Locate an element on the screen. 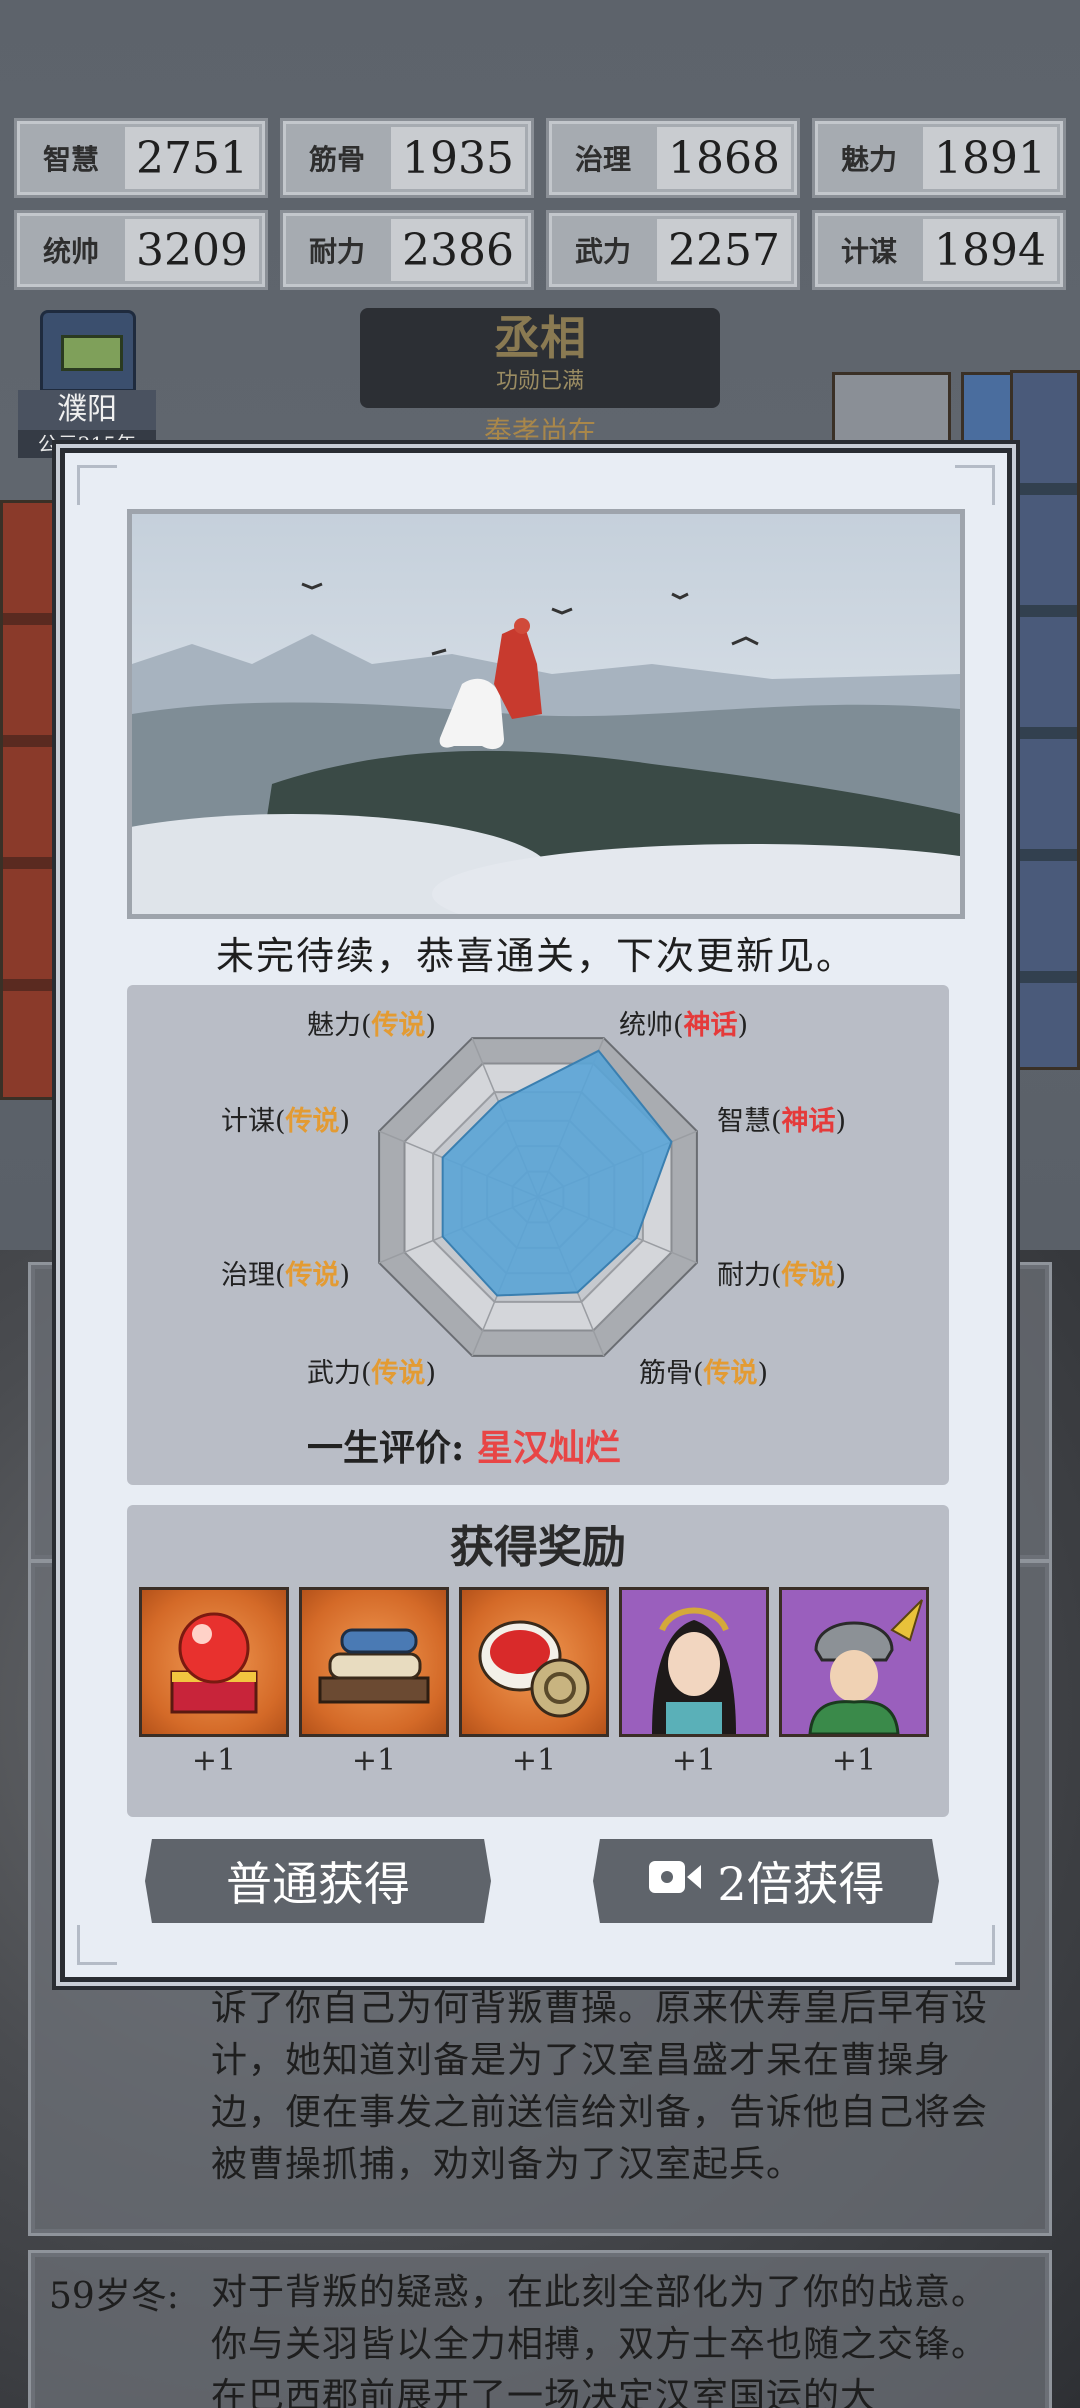 This screenshot has width=1080, height=2408. reward-title: 获得奖励 is located at coordinates (538, 1547).